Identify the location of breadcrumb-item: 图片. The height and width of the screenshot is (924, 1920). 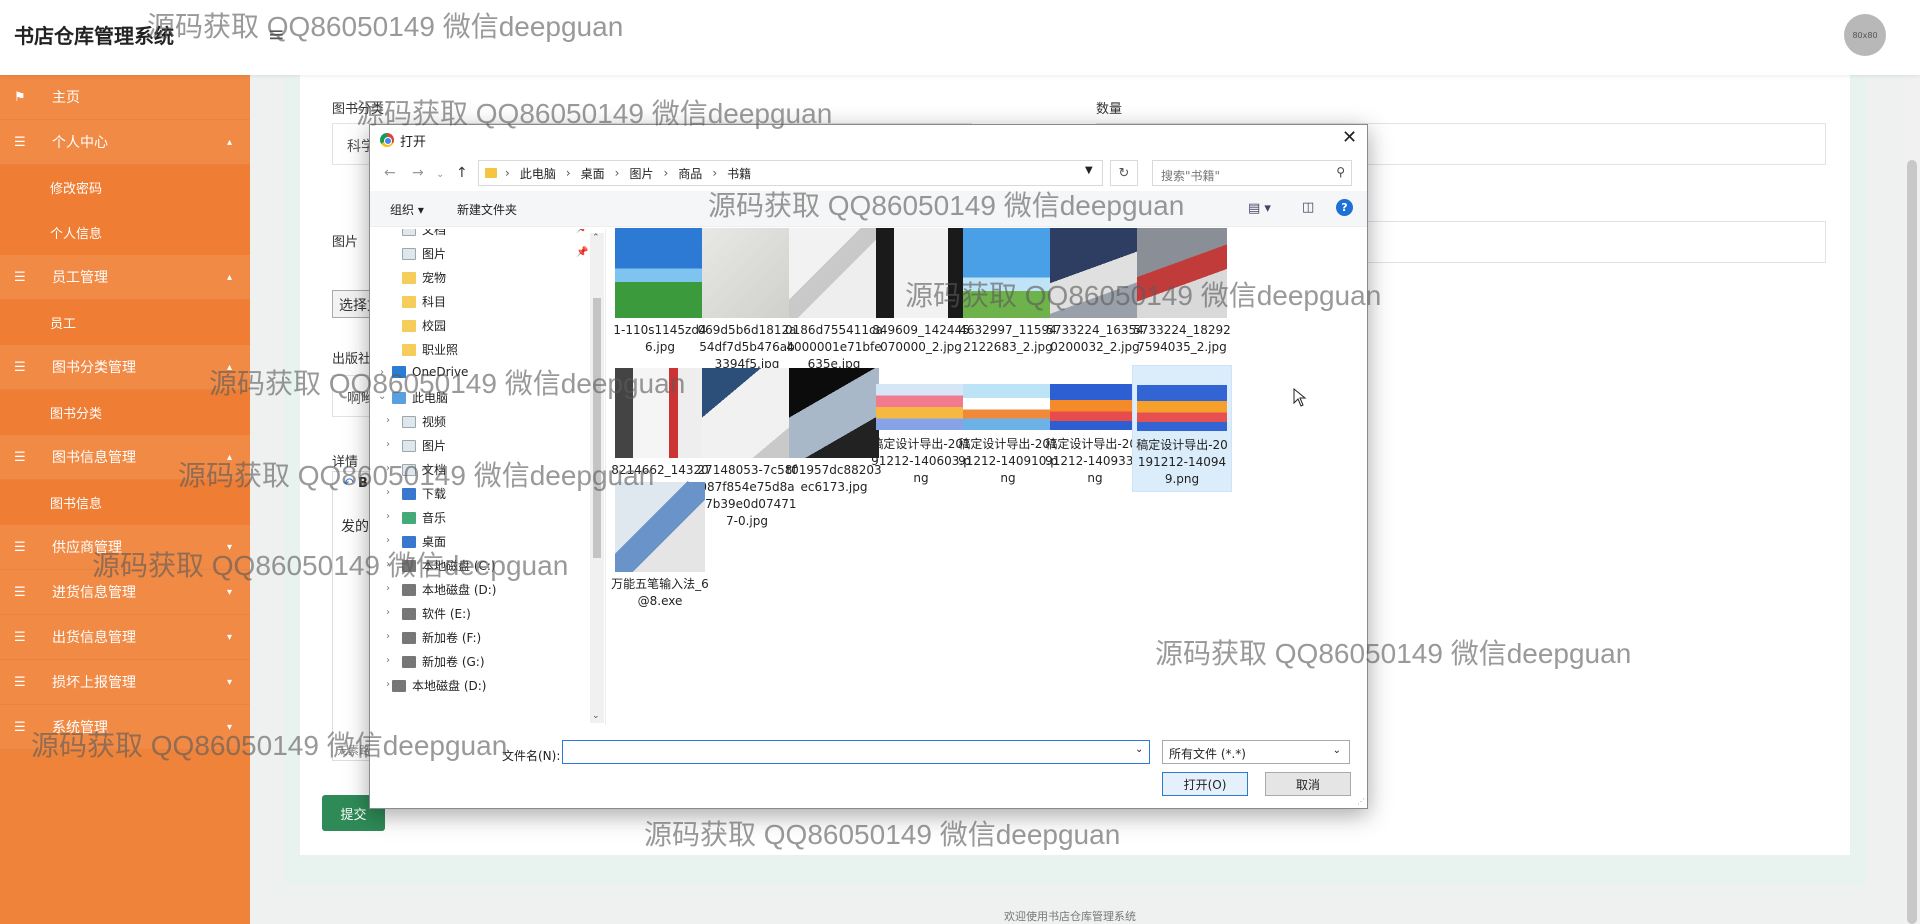
(641, 173).